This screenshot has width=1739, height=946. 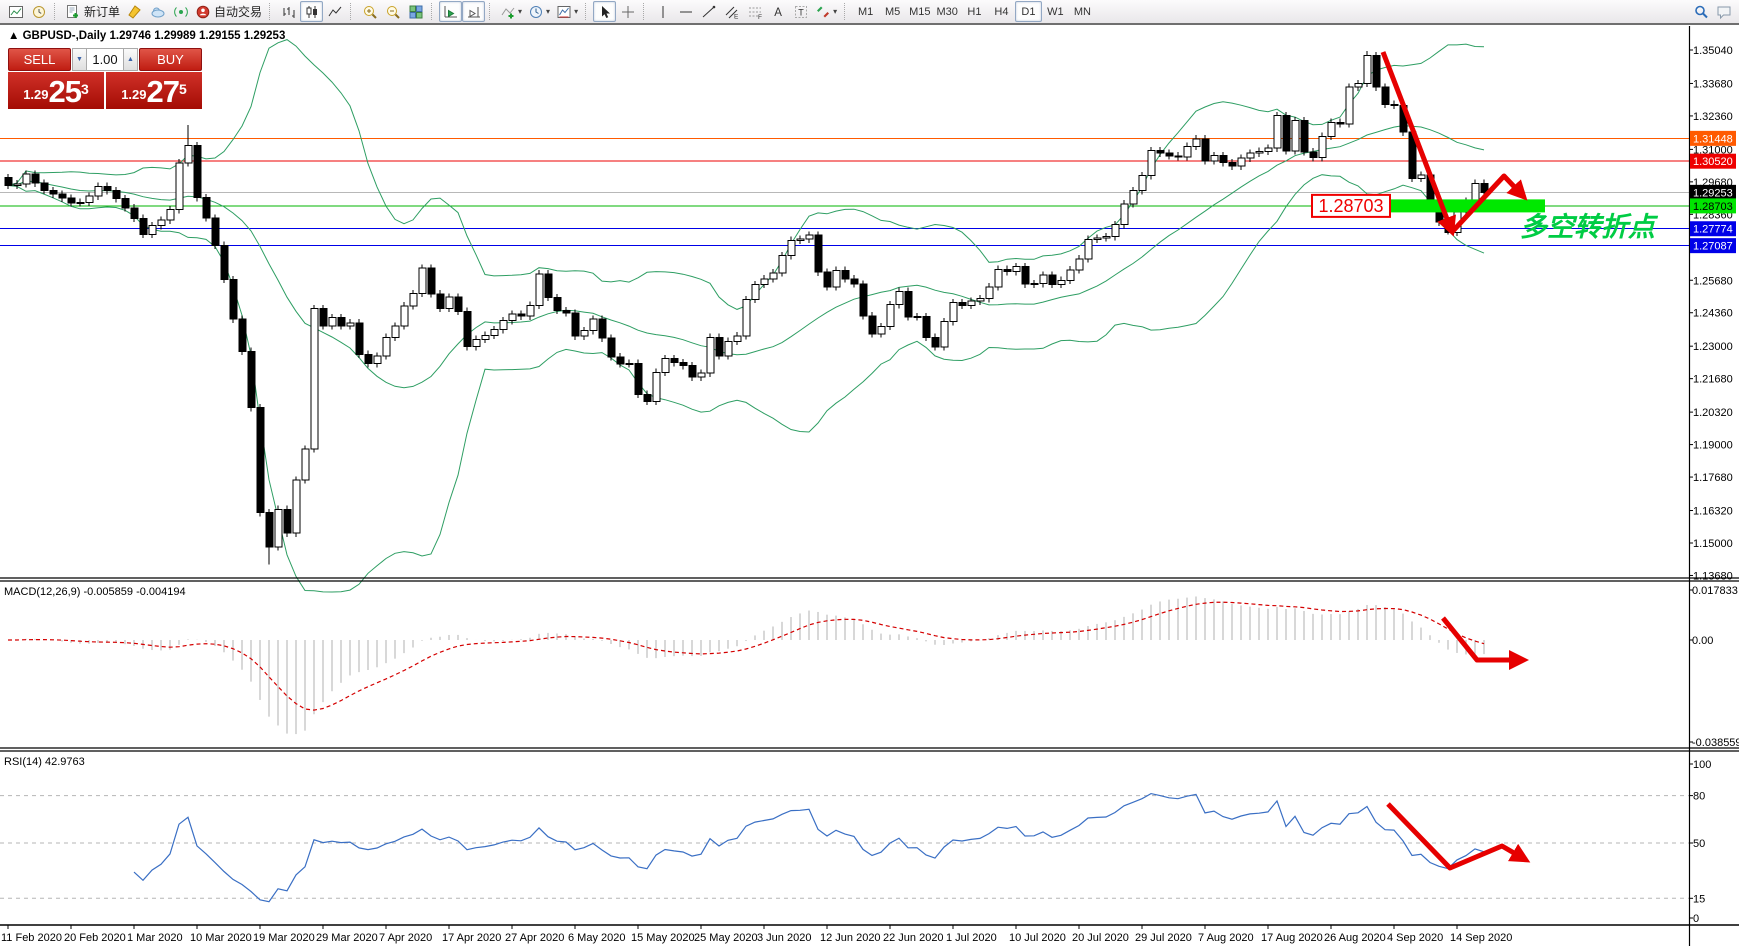 I want to click on hline-icon, so click(x=685, y=11).